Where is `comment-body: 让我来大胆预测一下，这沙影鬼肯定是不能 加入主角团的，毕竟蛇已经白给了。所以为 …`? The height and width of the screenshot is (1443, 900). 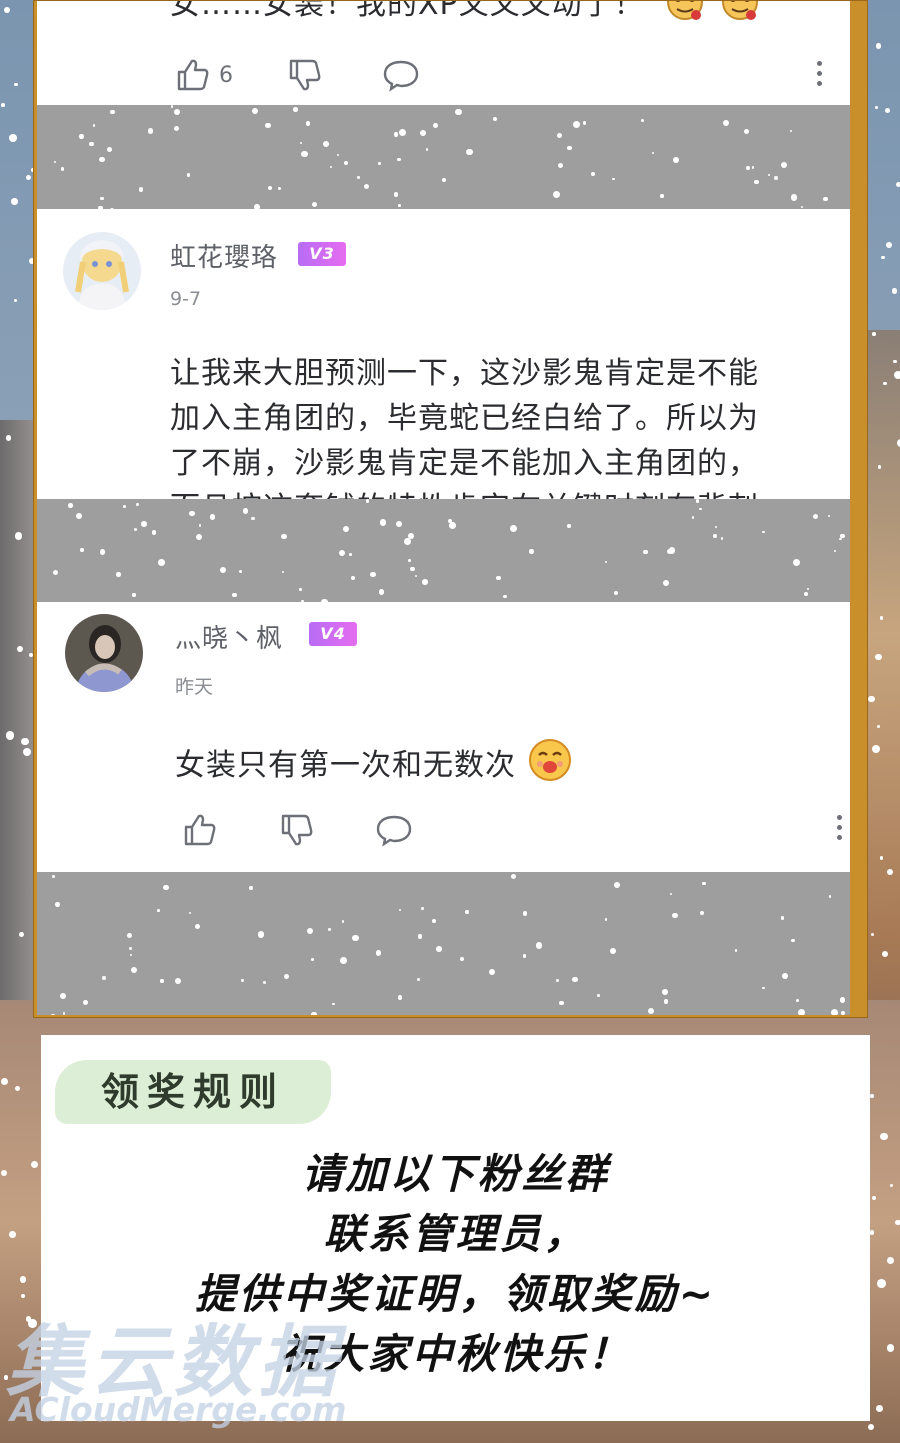 comment-body: 让我来大胆预测一下，这沙影鬼肯定是不能 加入主角团的，毕竟蛇已经白给了。所以为 … is located at coordinates (505, 425).